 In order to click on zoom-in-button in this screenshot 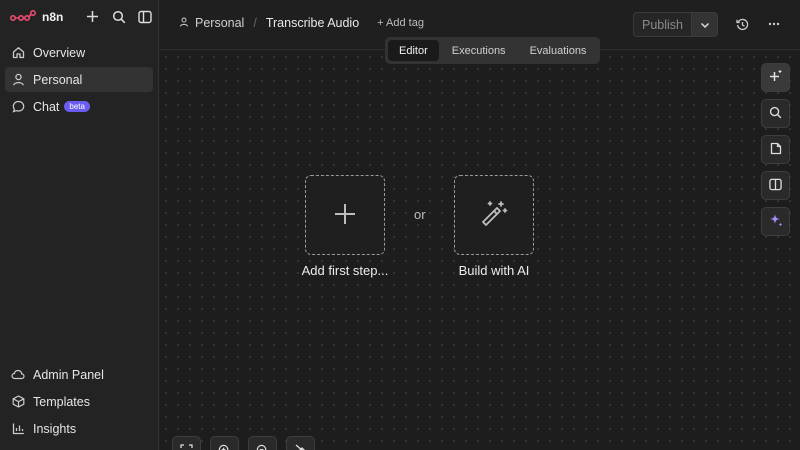, I will do `click(224, 443)`.